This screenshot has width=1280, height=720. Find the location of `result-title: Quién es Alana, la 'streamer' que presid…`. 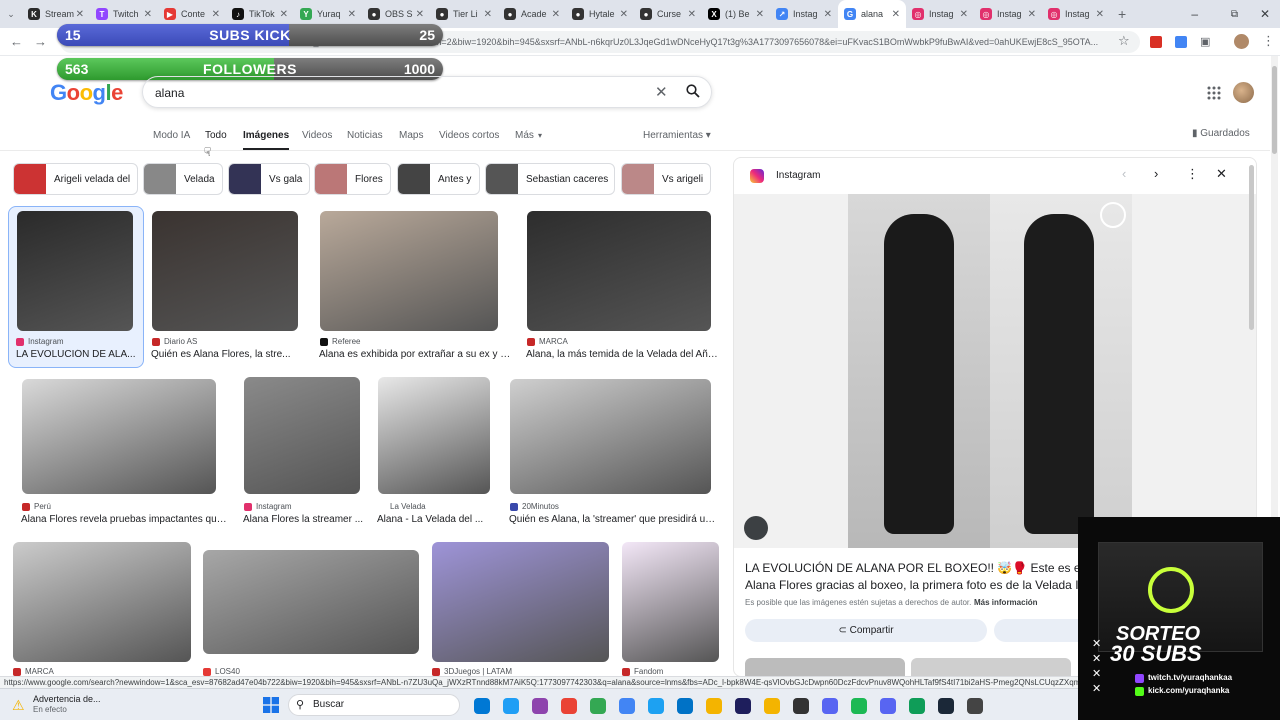

result-title: Quién es Alana, la 'streamer' que presid… is located at coordinates (614, 519).